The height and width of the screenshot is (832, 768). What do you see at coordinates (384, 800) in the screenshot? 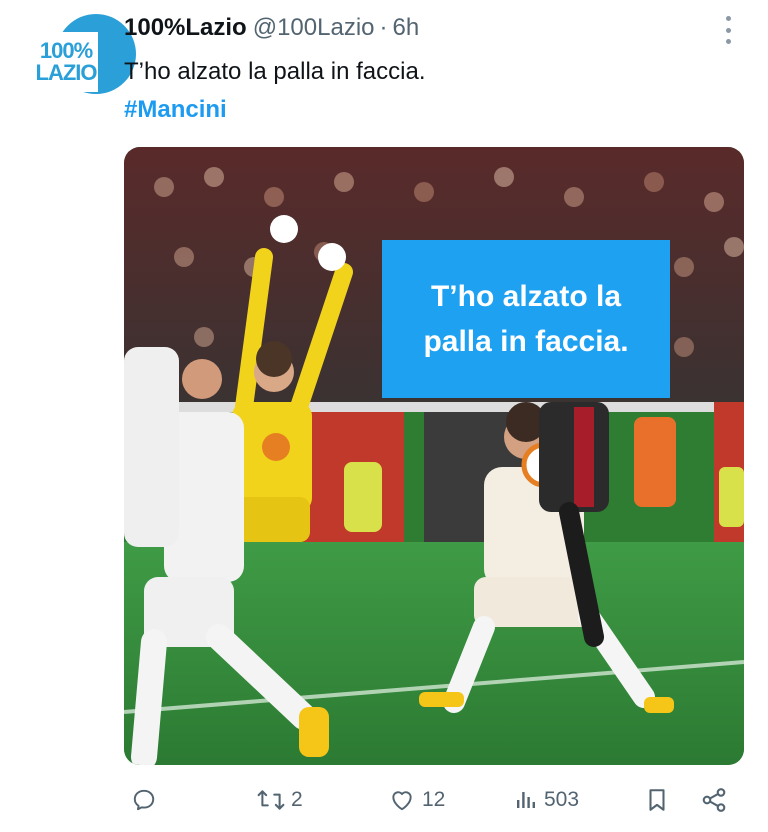
I see `tweet-actions-bar: 2 12 503` at bounding box center [384, 800].